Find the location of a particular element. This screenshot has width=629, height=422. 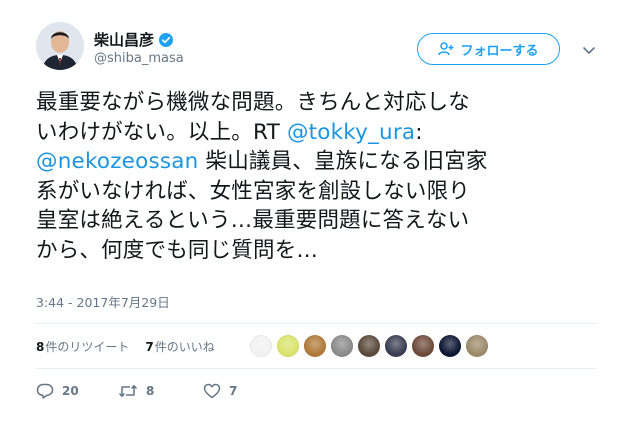

like-button: 7 is located at coordinates (238, 391).